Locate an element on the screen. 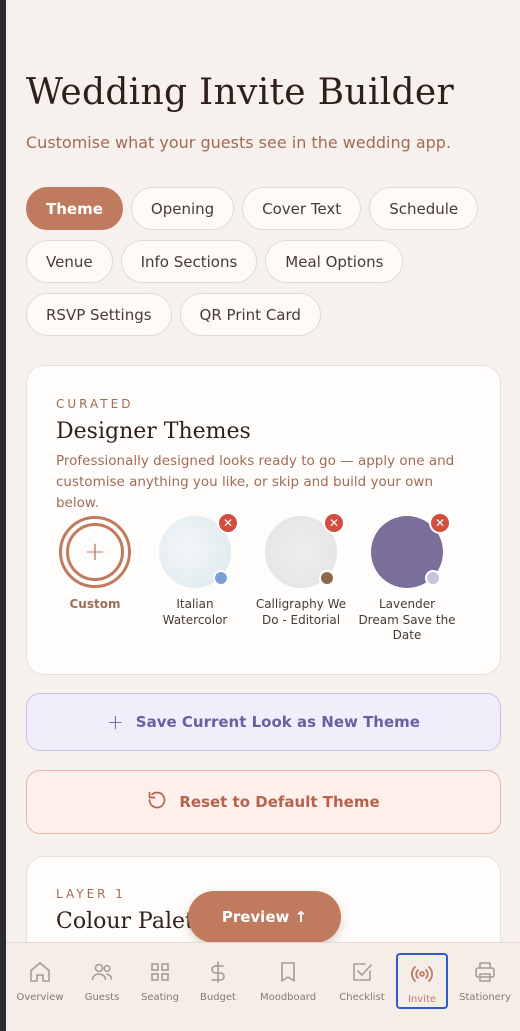 This screenshot has height=1031, width=520. printer-icon is located at coordinates (485, 972).